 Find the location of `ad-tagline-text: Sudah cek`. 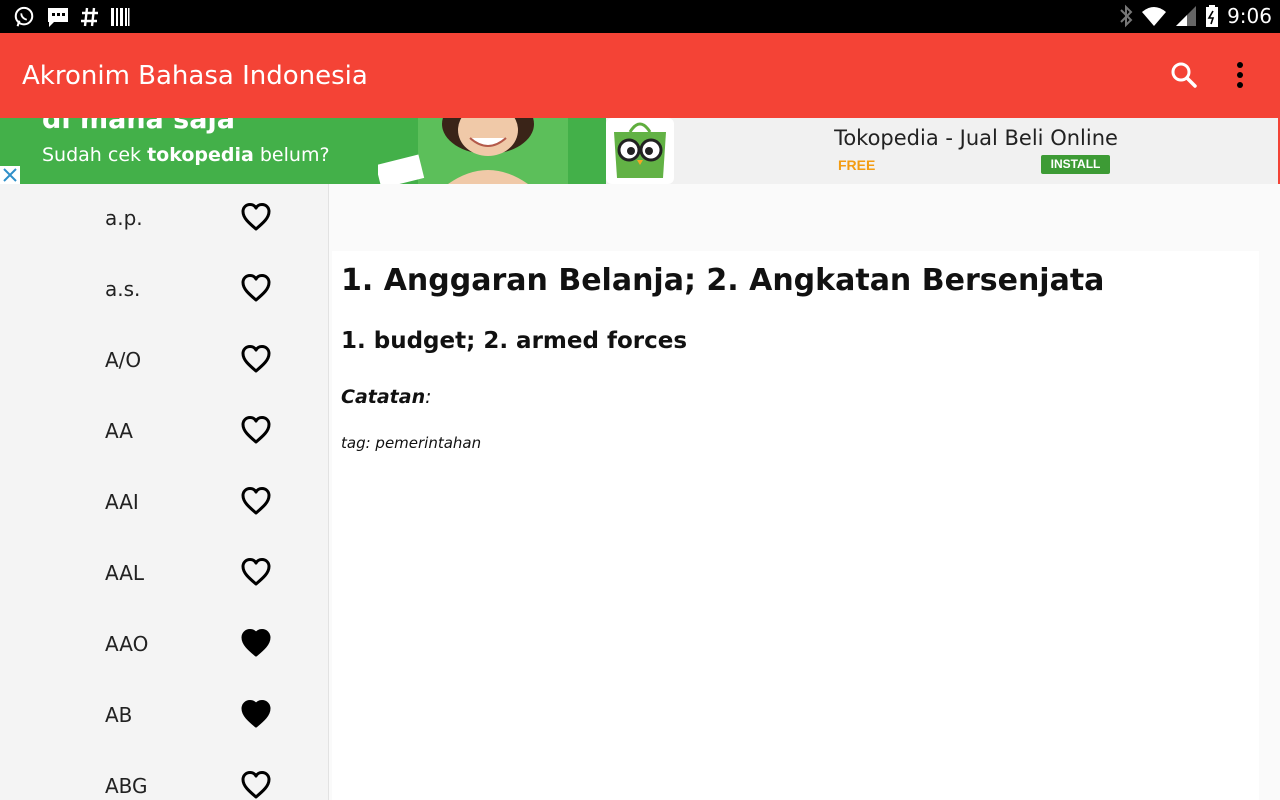

ad-tagline-text: Sudah cek is located at coordinates (95, 155).